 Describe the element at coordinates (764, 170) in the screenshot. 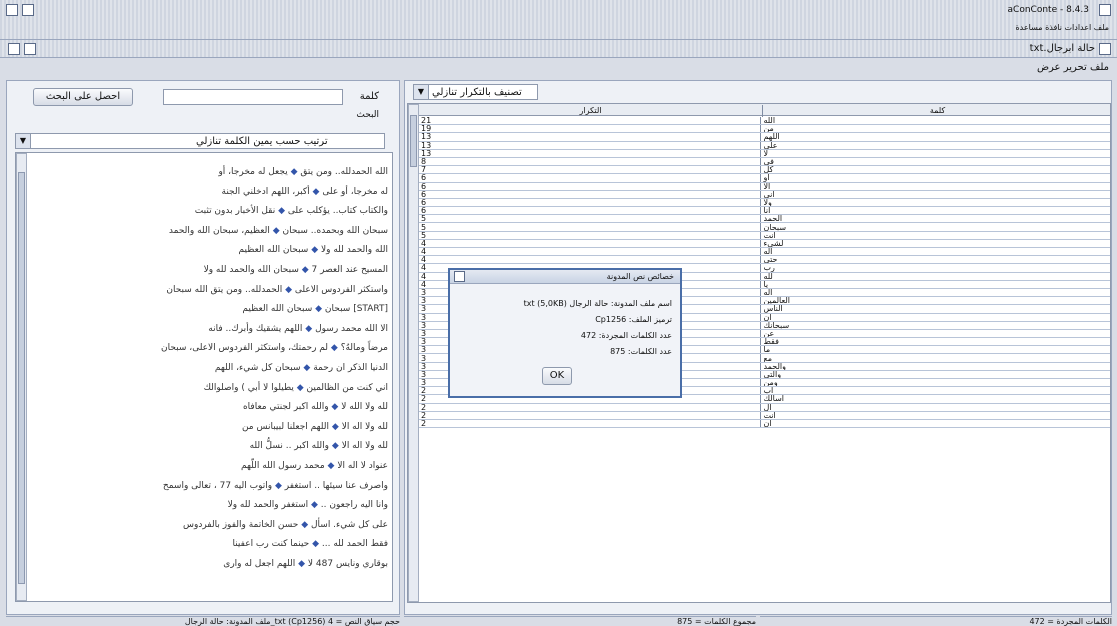

I see `table-row: 7 كل` at that location.